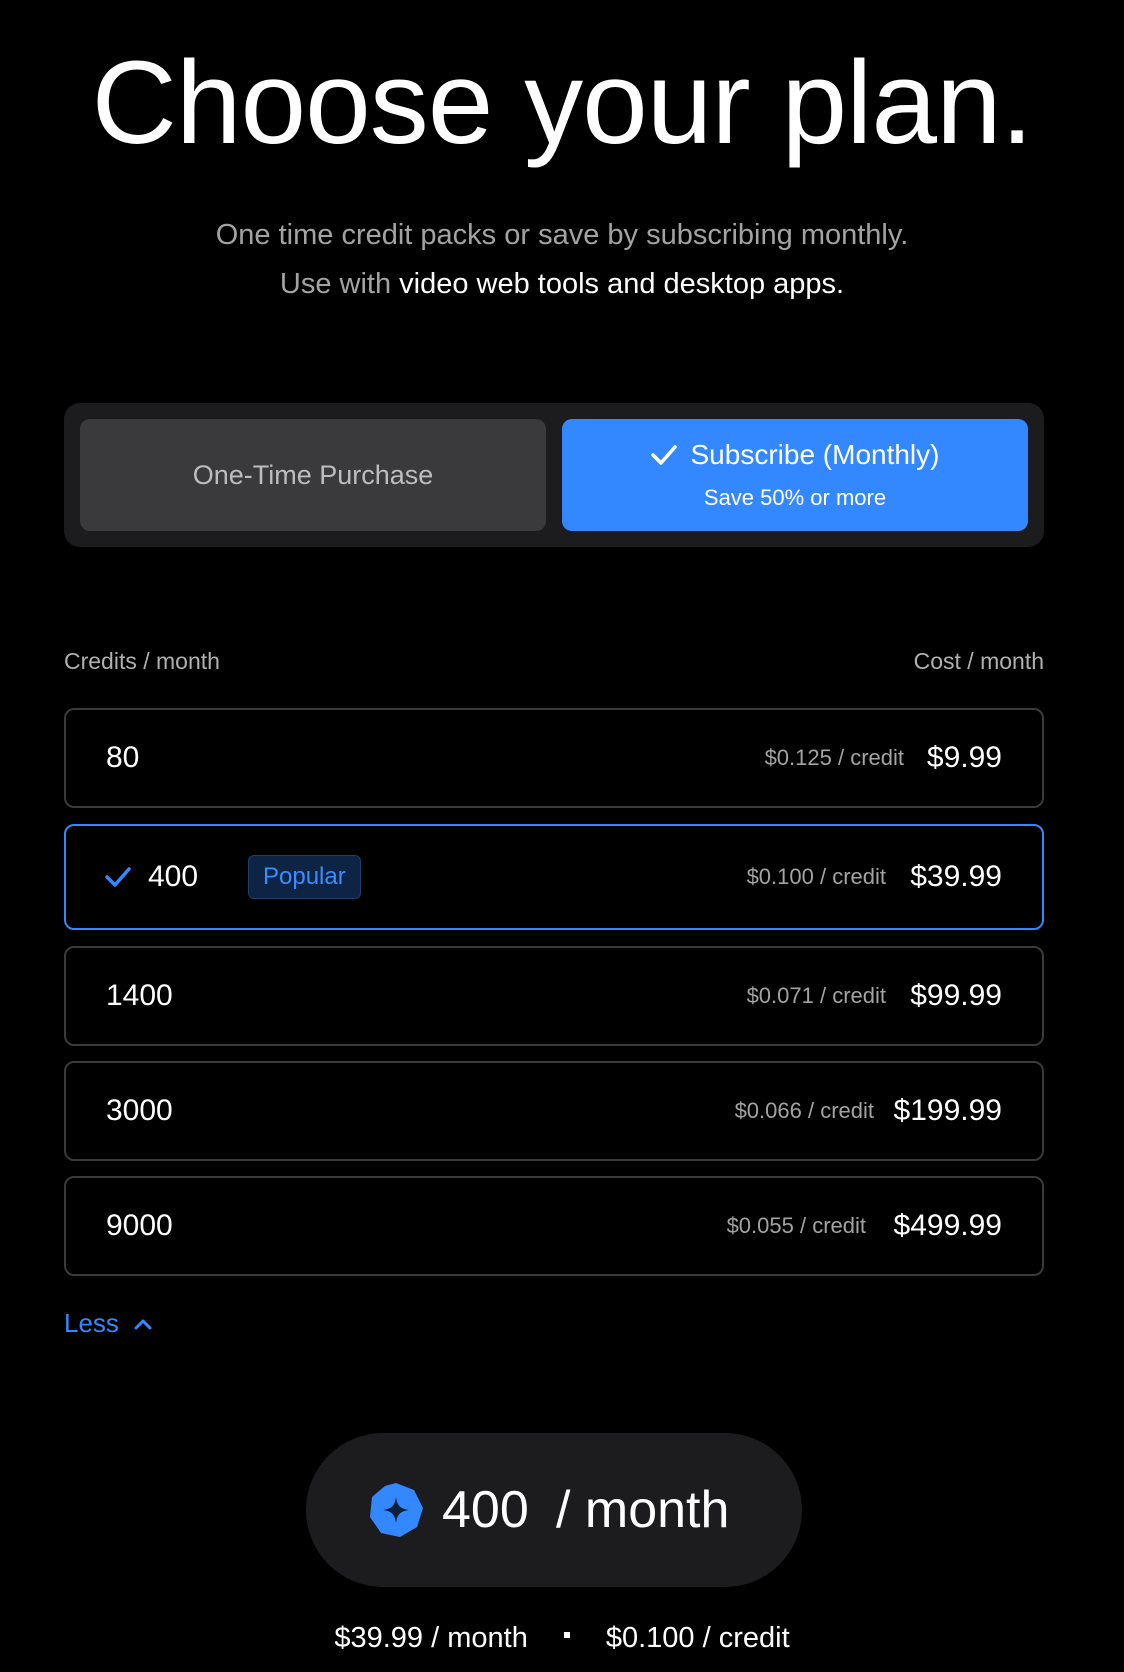  I want to click on subscribe-label: Subscribe (Monthly), so click(815, 454).